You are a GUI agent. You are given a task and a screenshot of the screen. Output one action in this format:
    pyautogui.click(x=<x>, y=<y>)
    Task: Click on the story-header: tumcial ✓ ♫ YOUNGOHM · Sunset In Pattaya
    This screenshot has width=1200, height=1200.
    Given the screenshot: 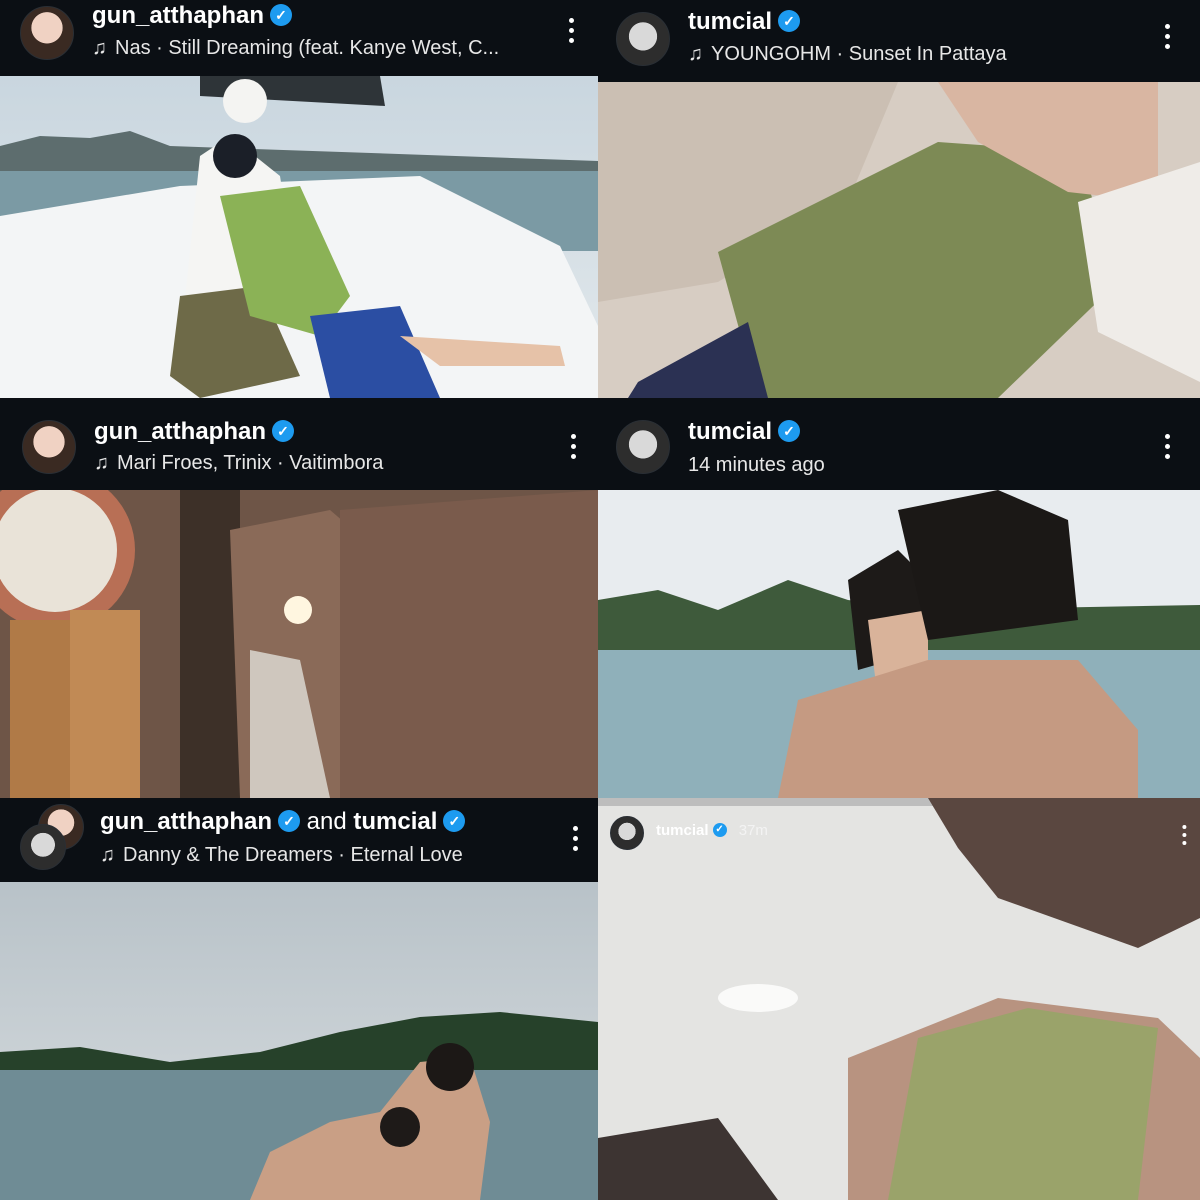 What is the action you would take?
    pyautogui.click(x=899, y=41)
    